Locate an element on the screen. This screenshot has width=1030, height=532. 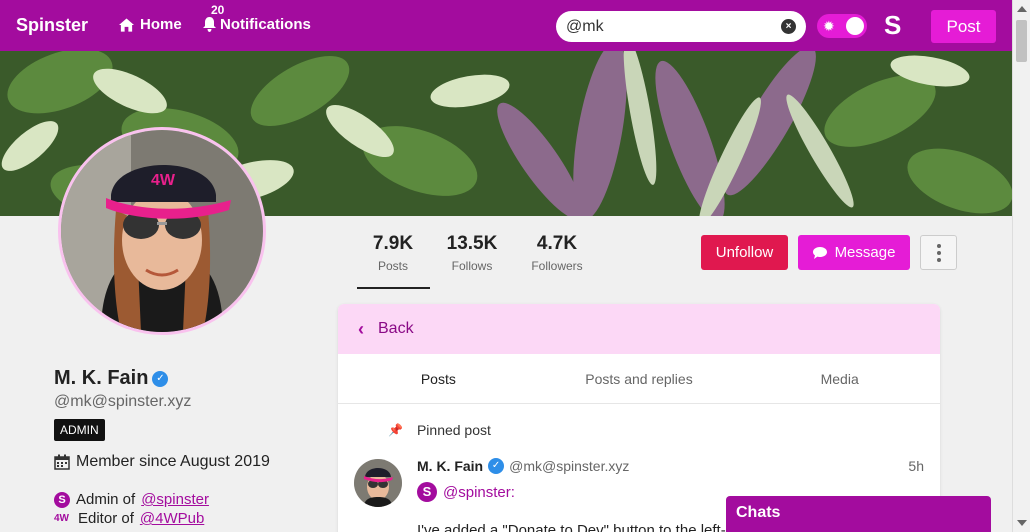
stat-followers: 4.7K Followers is located at coordinates (557, 253).